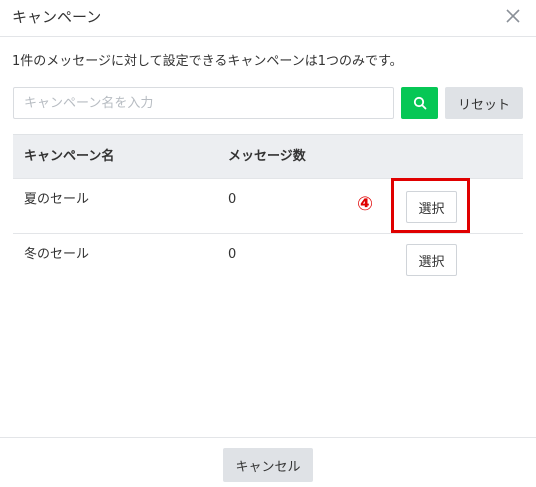  What do you see at coordinates (57, 199) in the screenshot?
I see `campaign-name-cell: 夏のセール` at bounding box center [57, 199].